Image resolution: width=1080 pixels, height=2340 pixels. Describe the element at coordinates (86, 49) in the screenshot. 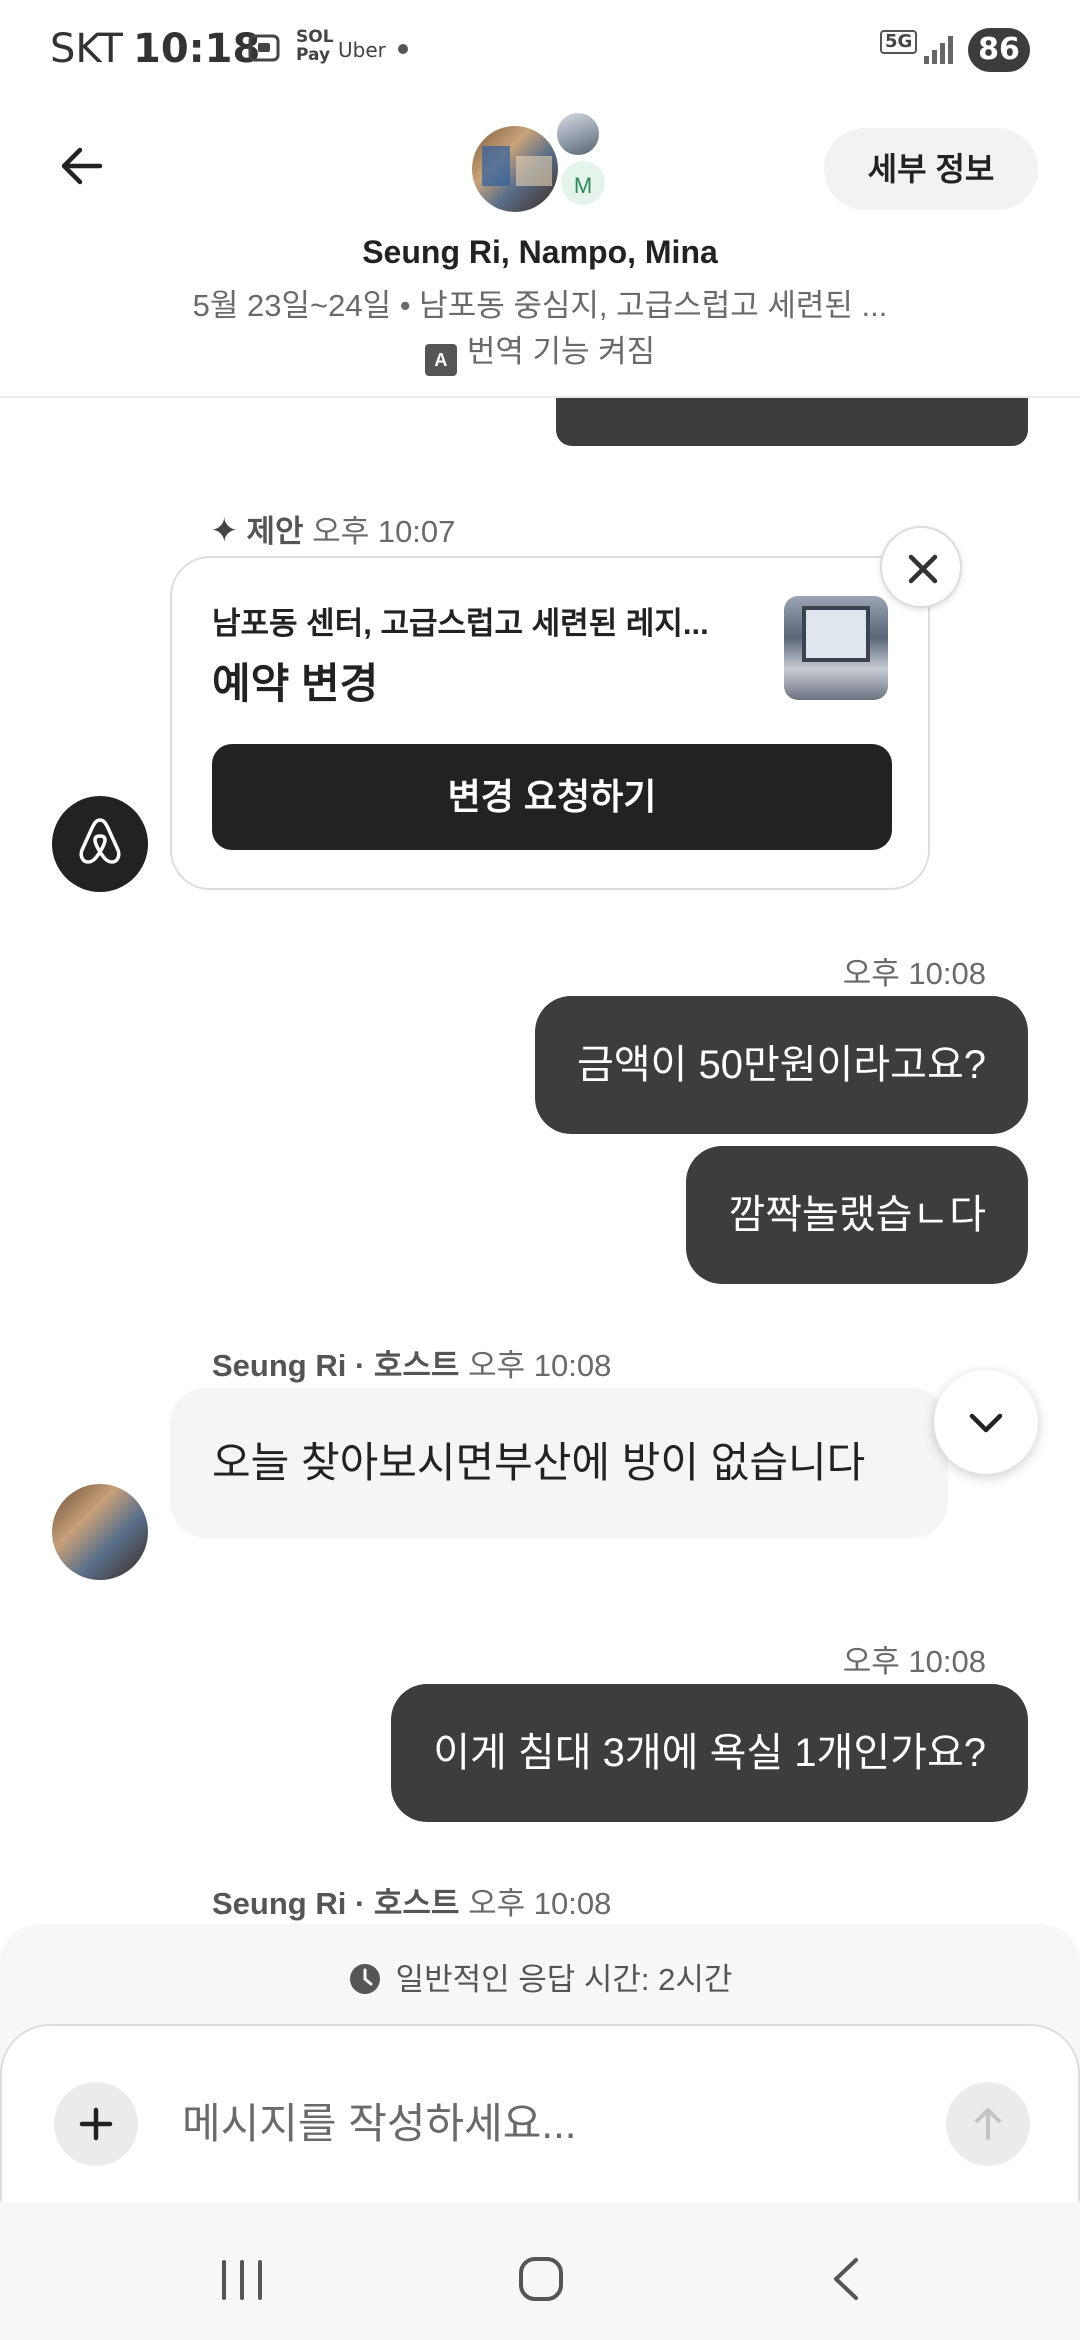

I see `carrier-label: SKT` at that location.